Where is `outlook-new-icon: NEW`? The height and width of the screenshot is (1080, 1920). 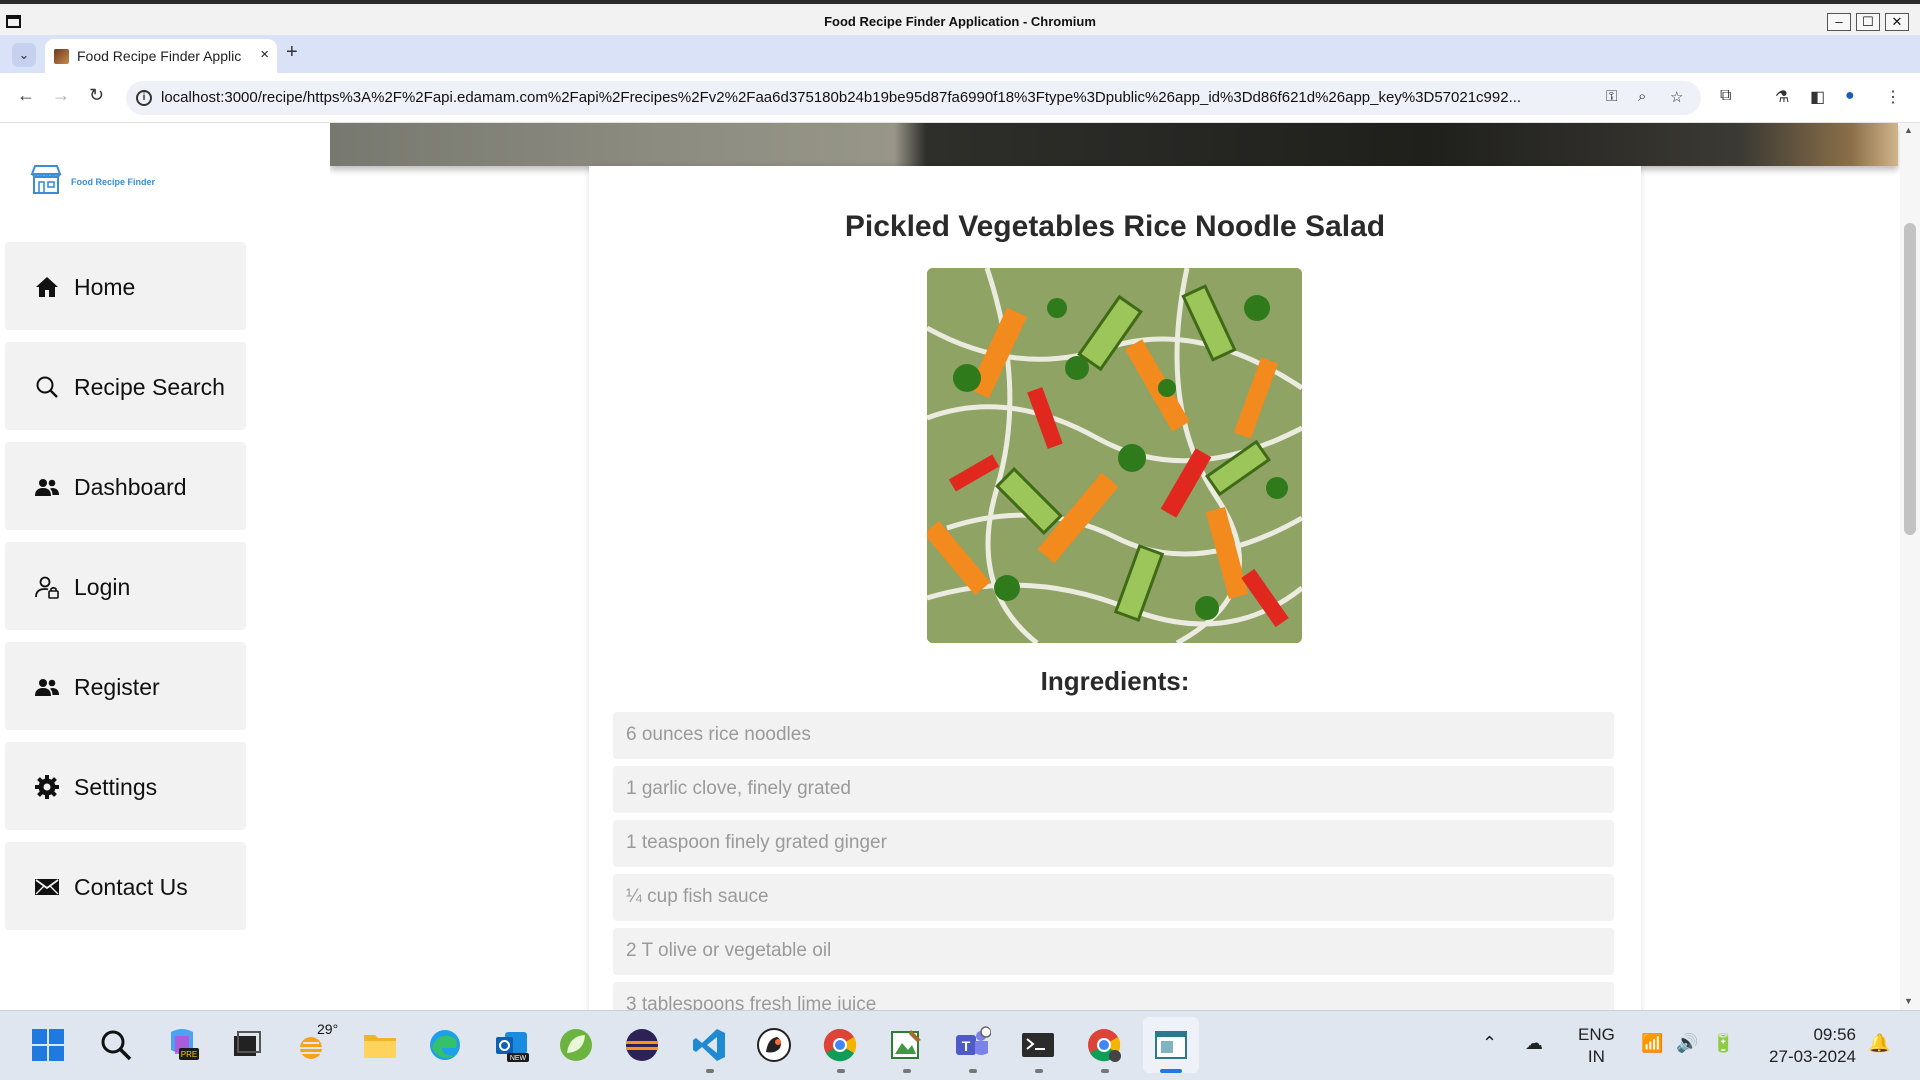
outlook-new-icon: NEW is located at coordinates (512, 1045).